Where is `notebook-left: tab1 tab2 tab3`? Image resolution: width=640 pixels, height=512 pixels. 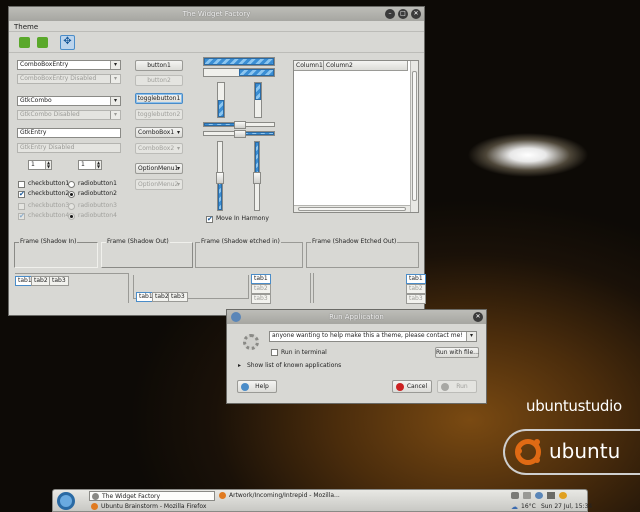 notebook-left: tab1 tab2 tab3 is located at coordinates (281, 288).